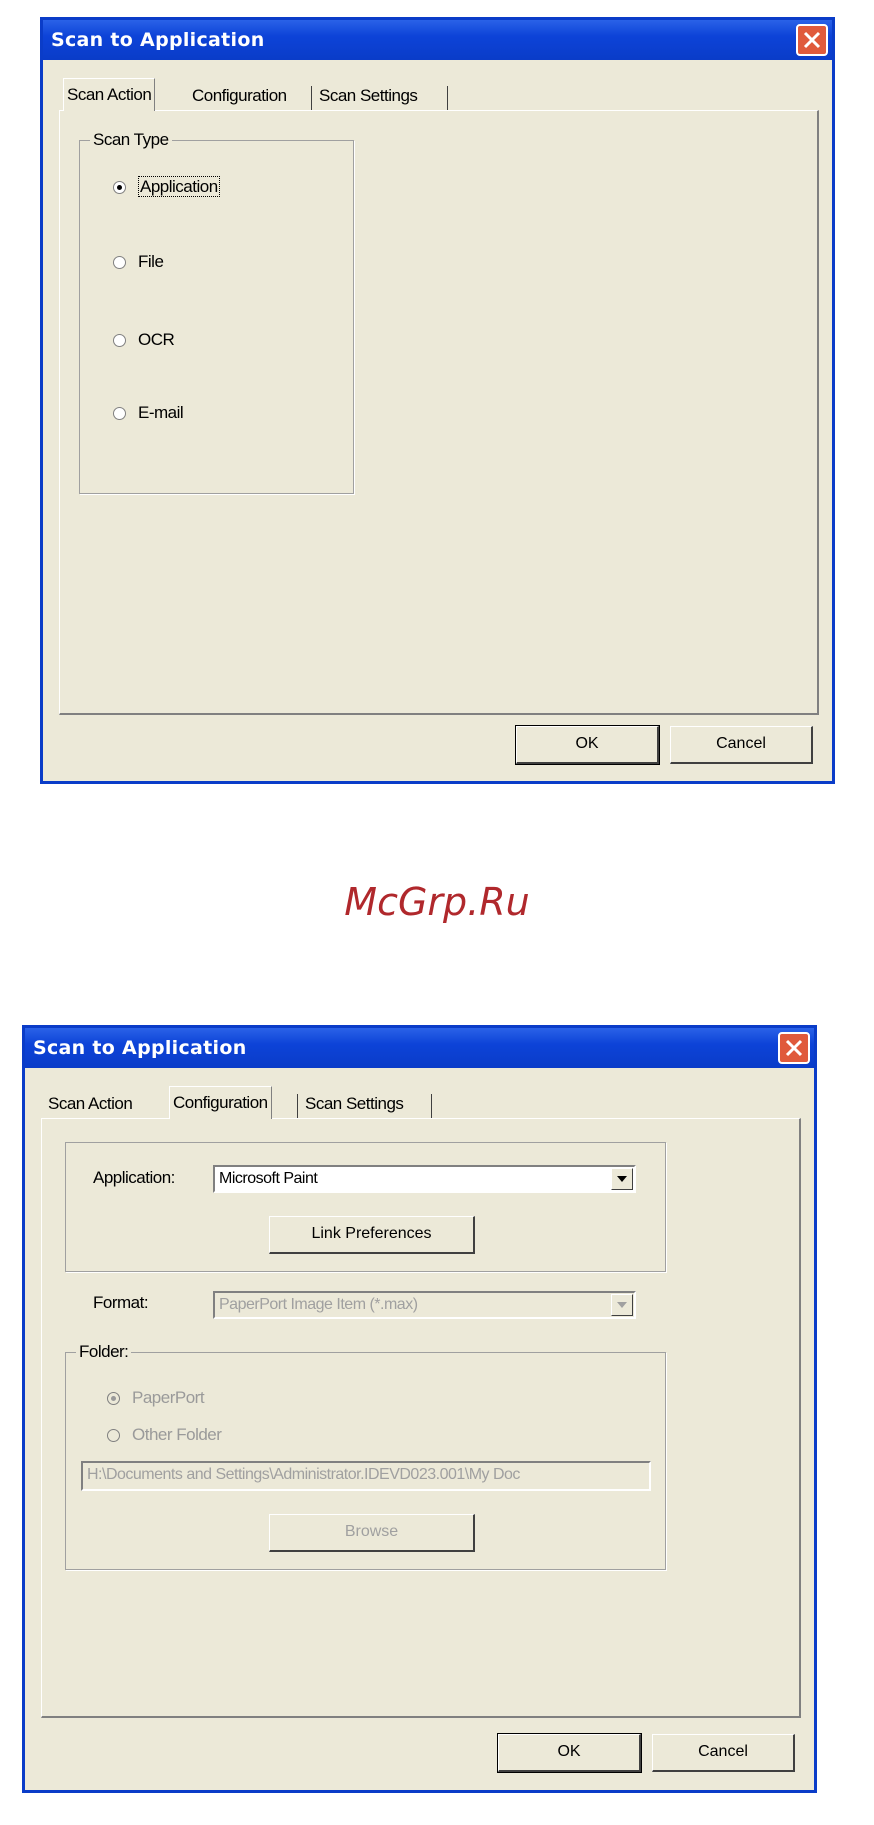 This screenshot has width=874, height=1825. Describe the element at coordinates (148, 413) in the screenshot. I see `radio-email: E-mail` at that location.